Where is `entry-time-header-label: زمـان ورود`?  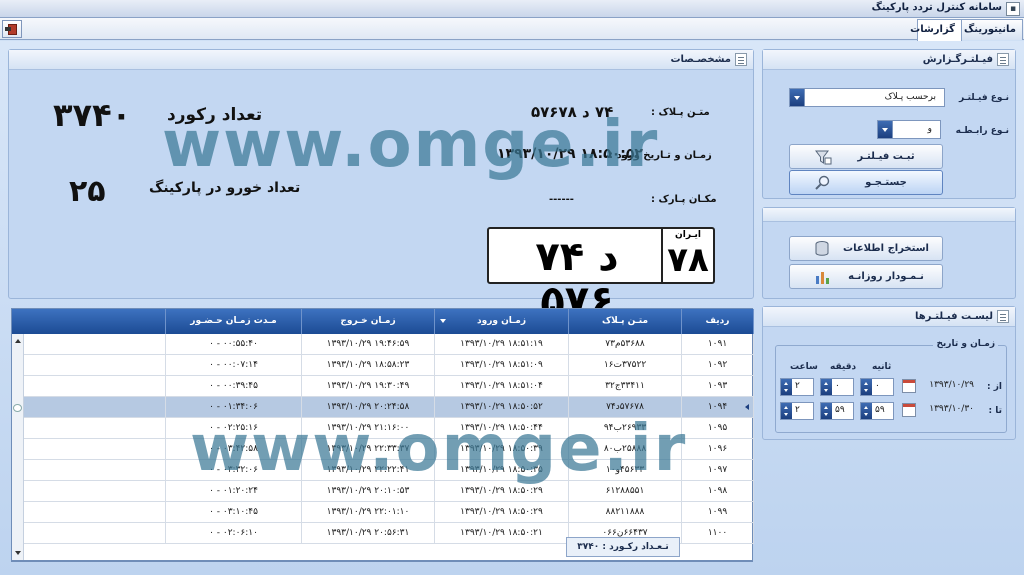 entry-time-header-label: زمـان ورود is located at coordinates (501, 321).